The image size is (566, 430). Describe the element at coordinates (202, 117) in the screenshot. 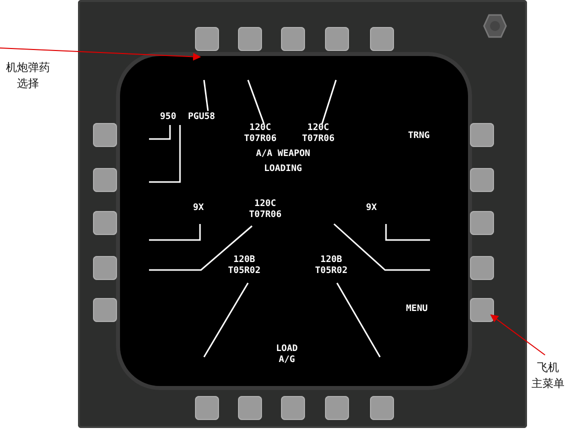

I see `display-label: PGU58` at that location.